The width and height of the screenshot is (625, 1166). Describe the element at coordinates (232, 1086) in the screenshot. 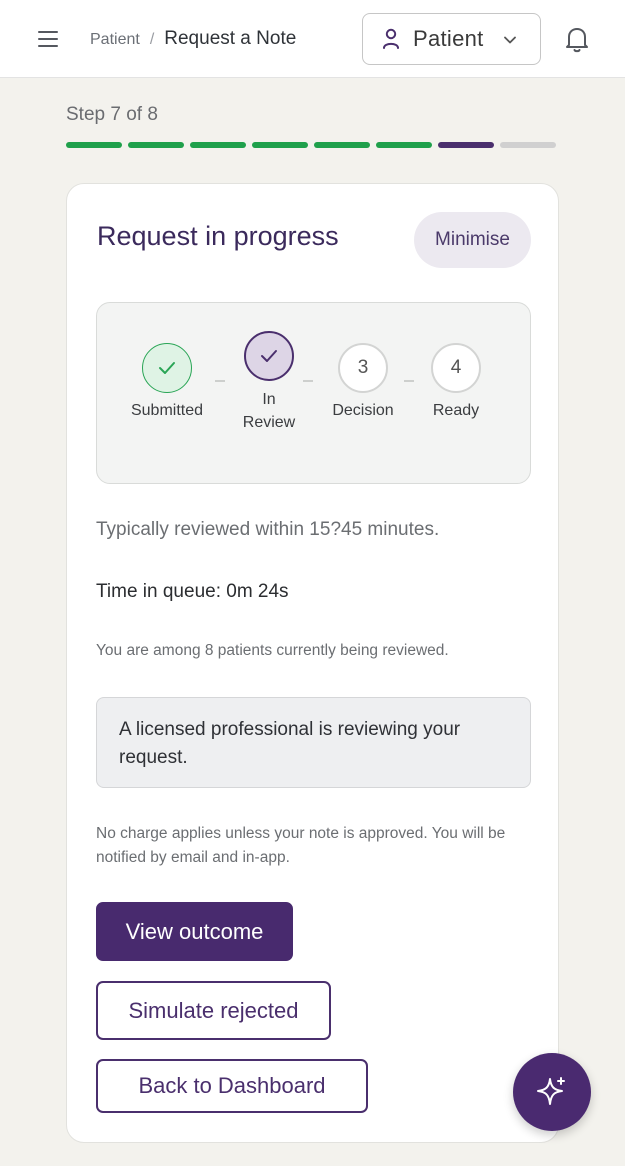

I see `back-to-dashboard-button: Back to Dashboard` at that location.